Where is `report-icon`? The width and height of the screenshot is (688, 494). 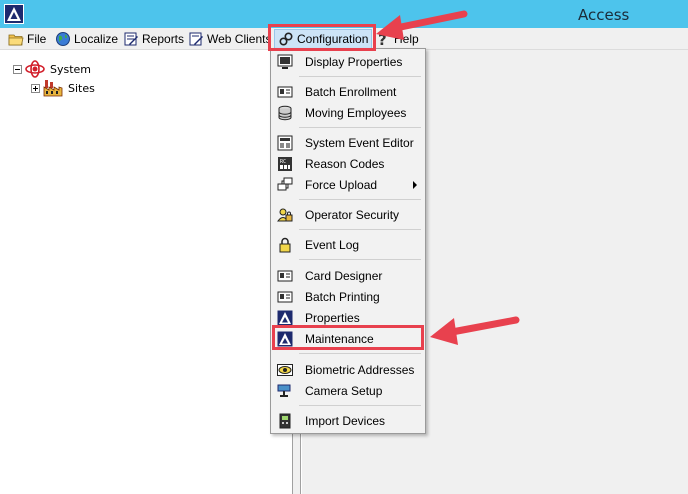 report-icon is located at coordinates (131, 39).